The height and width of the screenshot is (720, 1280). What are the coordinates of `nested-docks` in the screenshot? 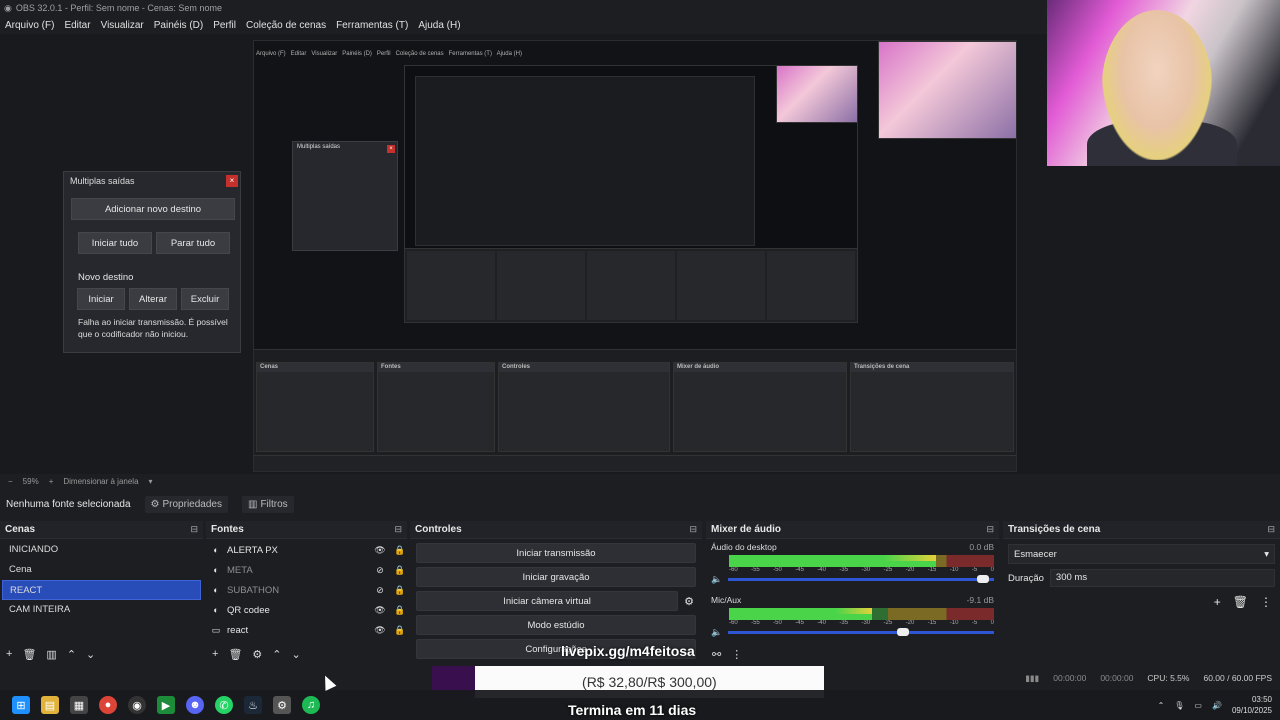 It's located at (631, 285).